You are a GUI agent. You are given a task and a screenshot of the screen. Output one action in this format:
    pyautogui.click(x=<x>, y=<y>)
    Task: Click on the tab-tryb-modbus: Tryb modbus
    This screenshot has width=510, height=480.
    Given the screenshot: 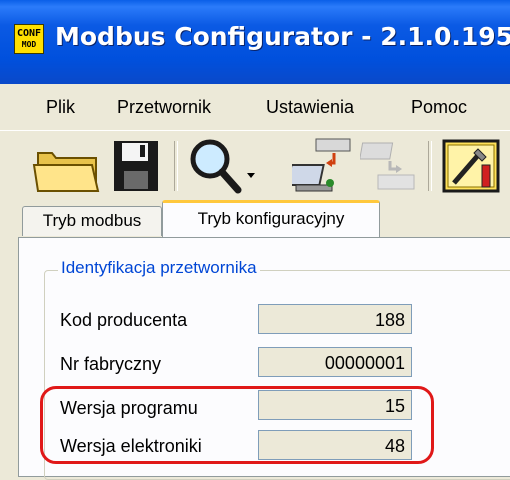 What is the action you would take?
    pyautogui.click(x=92, y=221)
    